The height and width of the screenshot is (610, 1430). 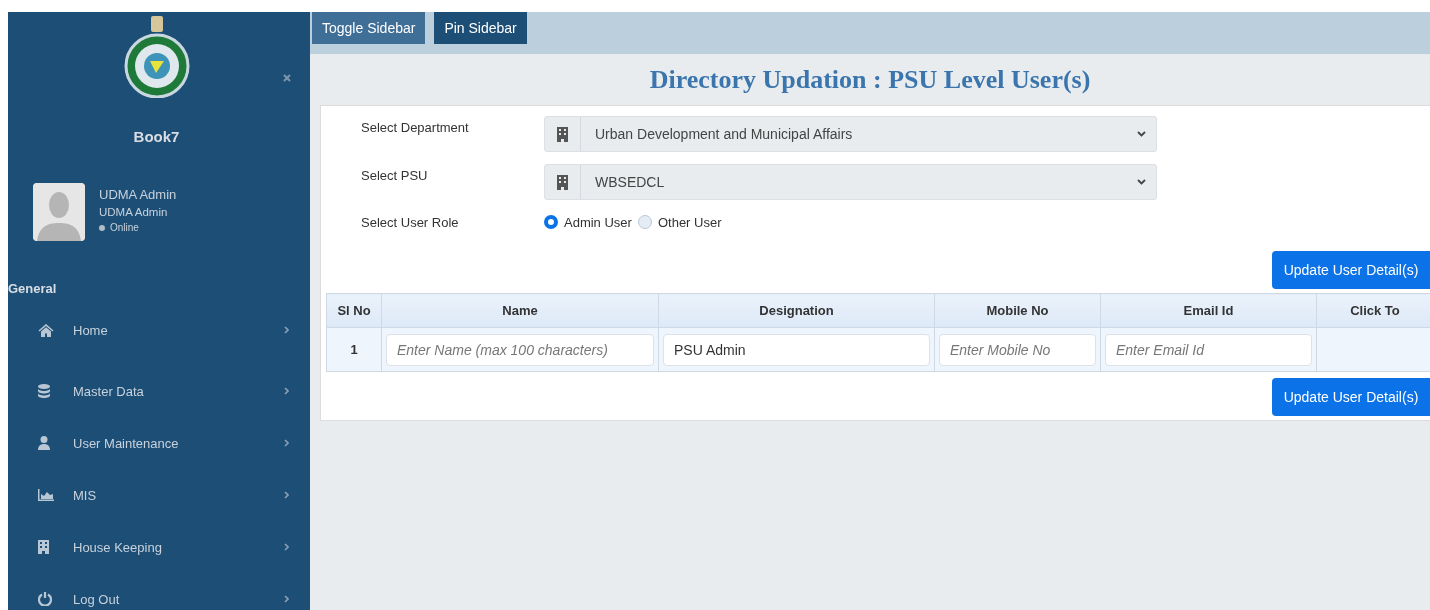 I want to click on column-header: Name, so click(x=520, y=310).